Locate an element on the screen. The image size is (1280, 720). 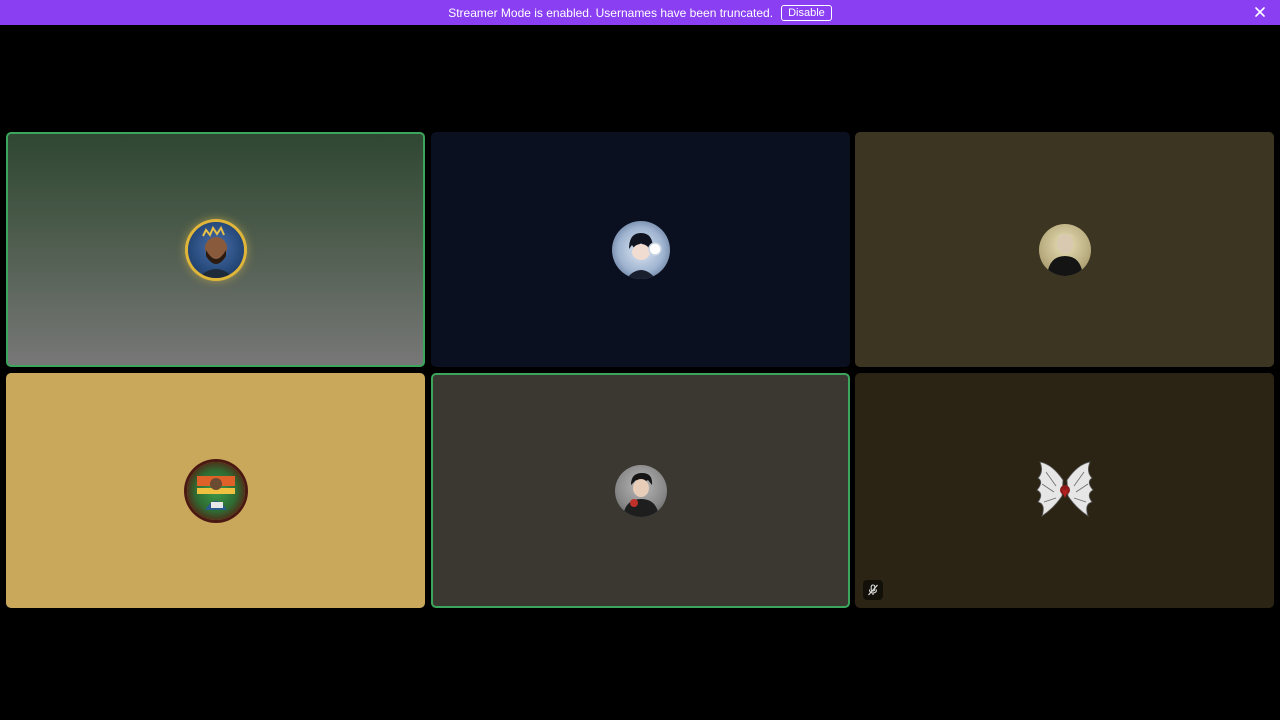
mic-muted-icon is located at coordinates (873, 590).